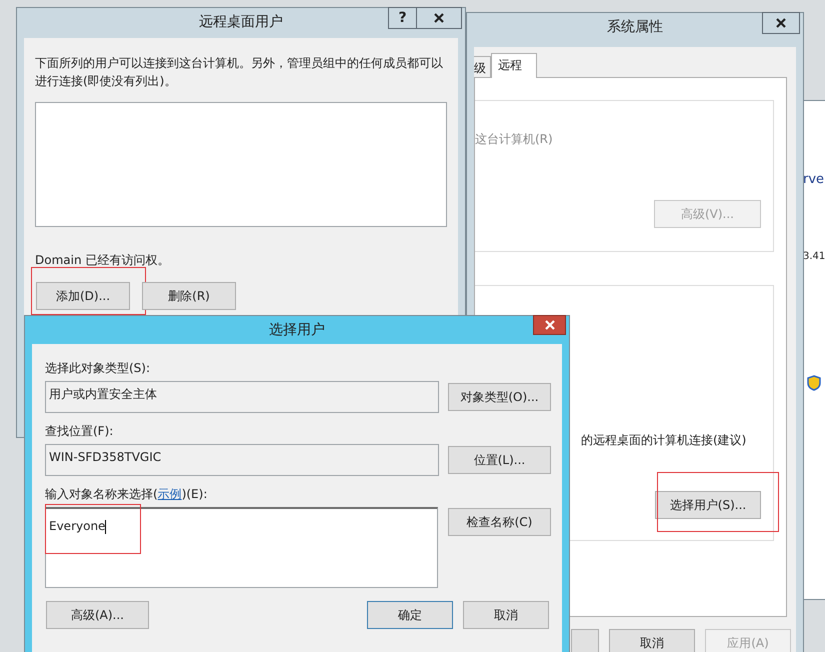 The width and height of the screenshot is (825, 652). Describe the element at coordinates (98, 368) in the screenshot. I see `field-label: 选择此对象类型(S):` at that location.